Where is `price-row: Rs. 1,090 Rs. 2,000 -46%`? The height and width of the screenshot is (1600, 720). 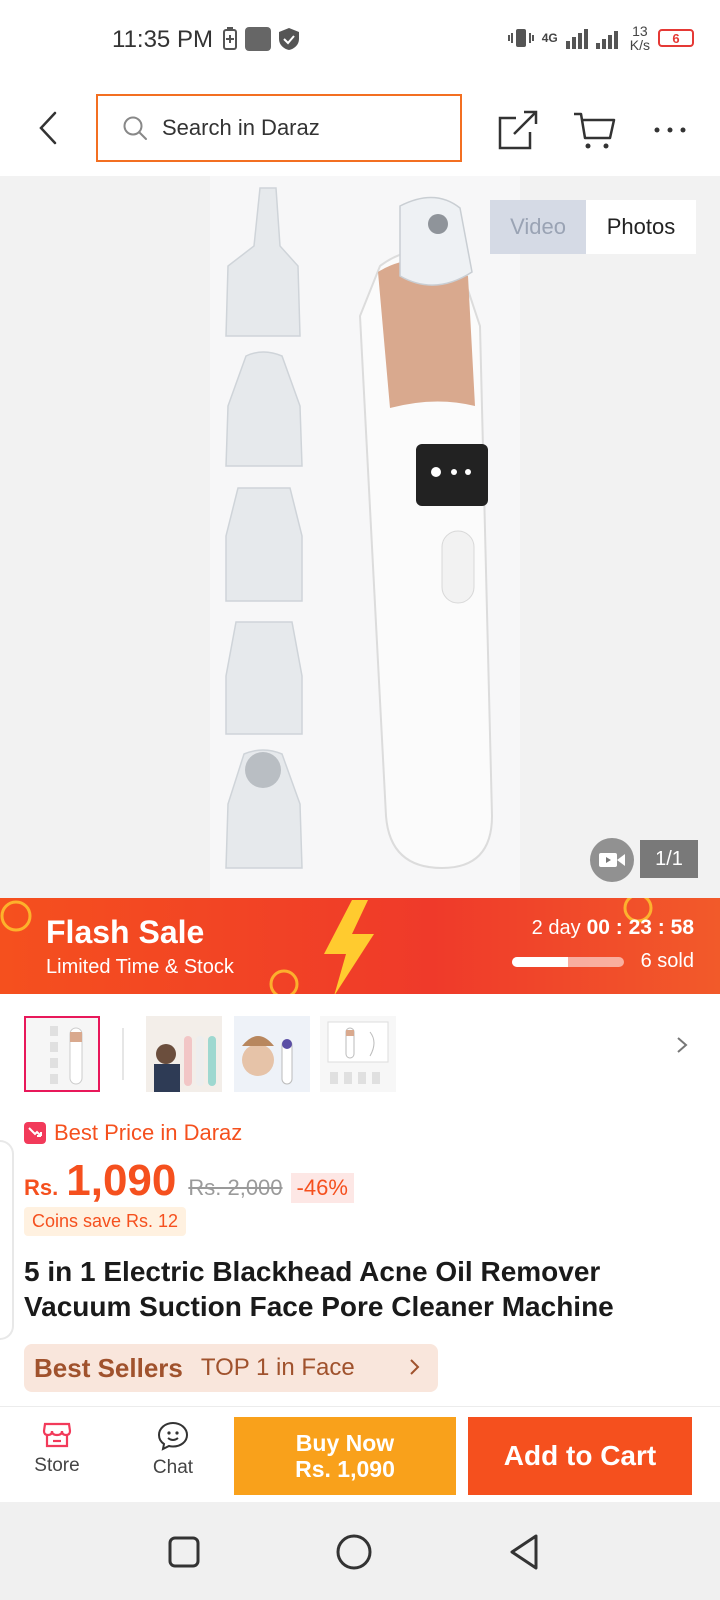 price-row: Rs. 1,090 Rs. 2,000 -46% is located at coordinates (189, 1181).